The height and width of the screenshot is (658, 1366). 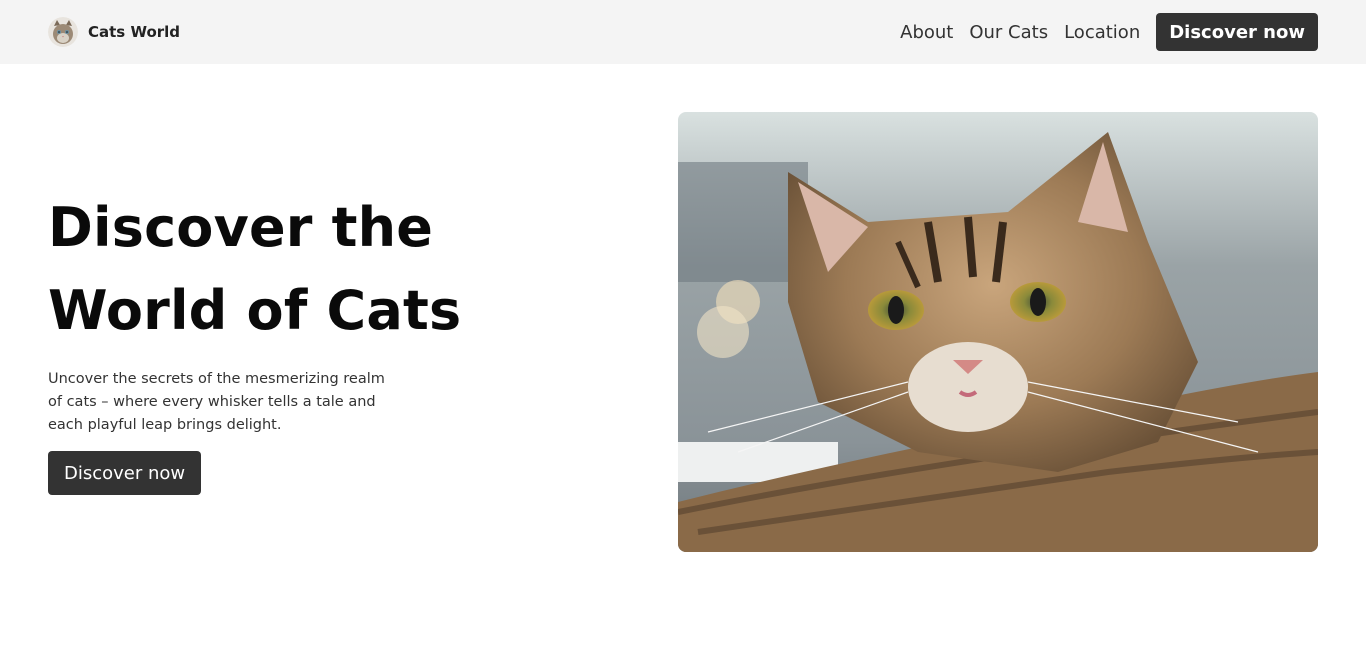 I want to click on hero-title-line-2: World of Cats, so click(x=255, y=310).